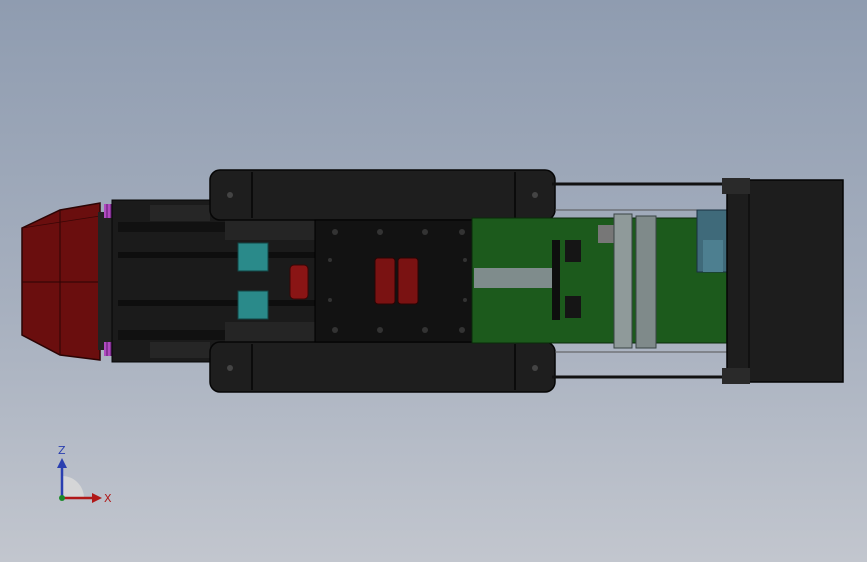  What do you see at coordinates (62, 450) in the screenshot?
I see `z-axis-label: Z` at bounding box center [62, 450].